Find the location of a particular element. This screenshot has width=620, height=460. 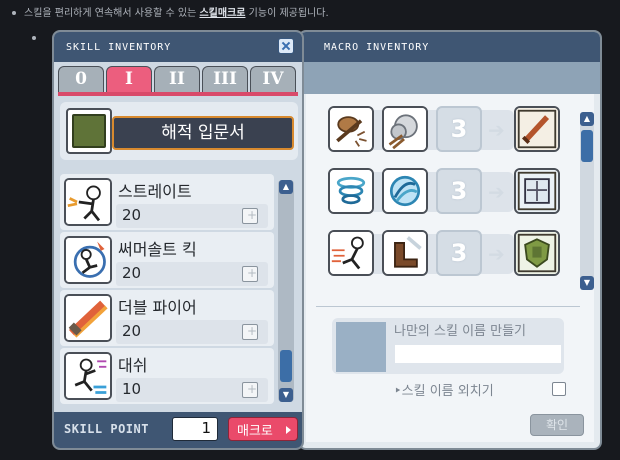

macro-window-title: MACRO INVENTORY is located at coordinates (450, 47).